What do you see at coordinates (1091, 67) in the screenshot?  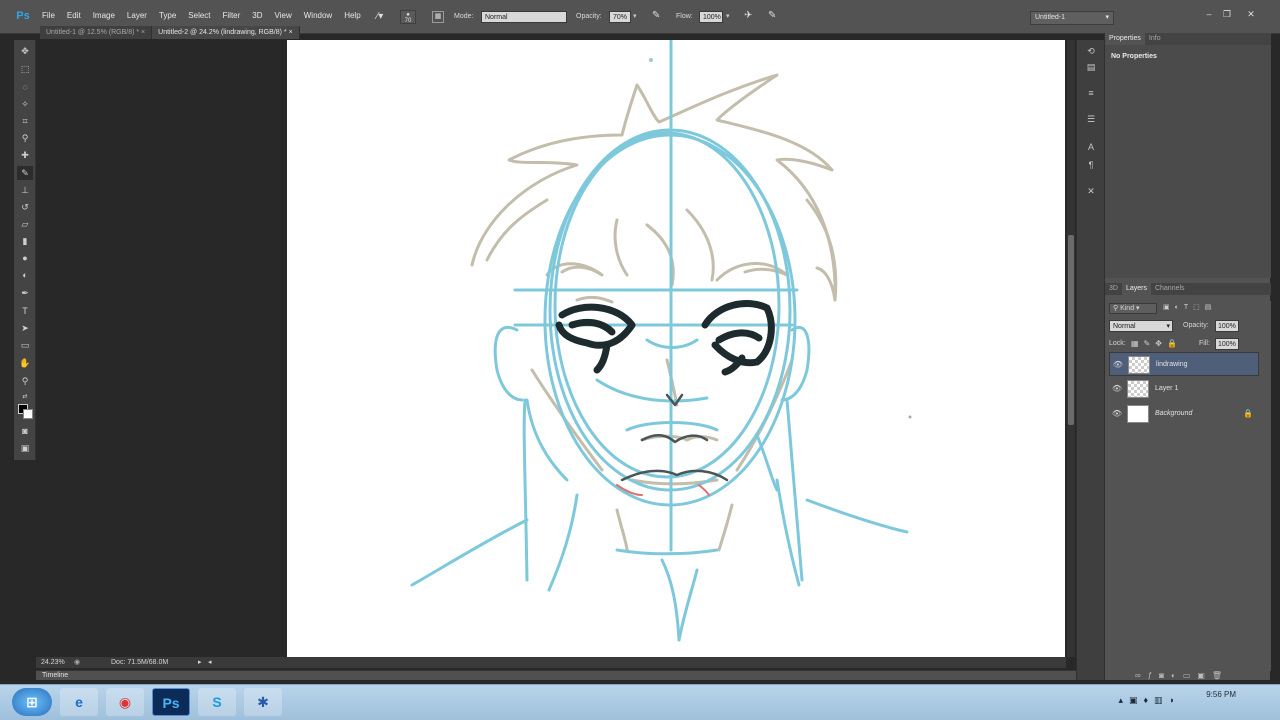 I see `actions-icon: ▤` at bounding box center [1091, 67].